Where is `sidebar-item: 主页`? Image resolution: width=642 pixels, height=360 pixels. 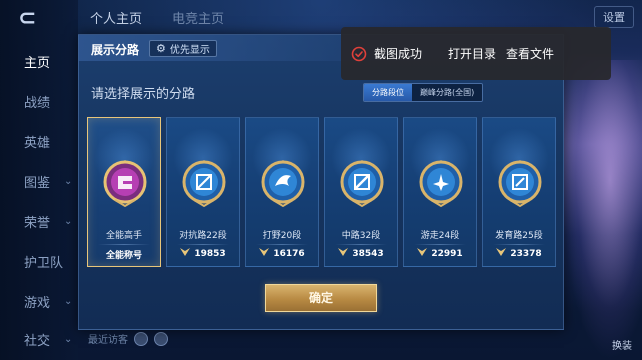 sidebar-item: 主页 is located at coordinates (37, 61).